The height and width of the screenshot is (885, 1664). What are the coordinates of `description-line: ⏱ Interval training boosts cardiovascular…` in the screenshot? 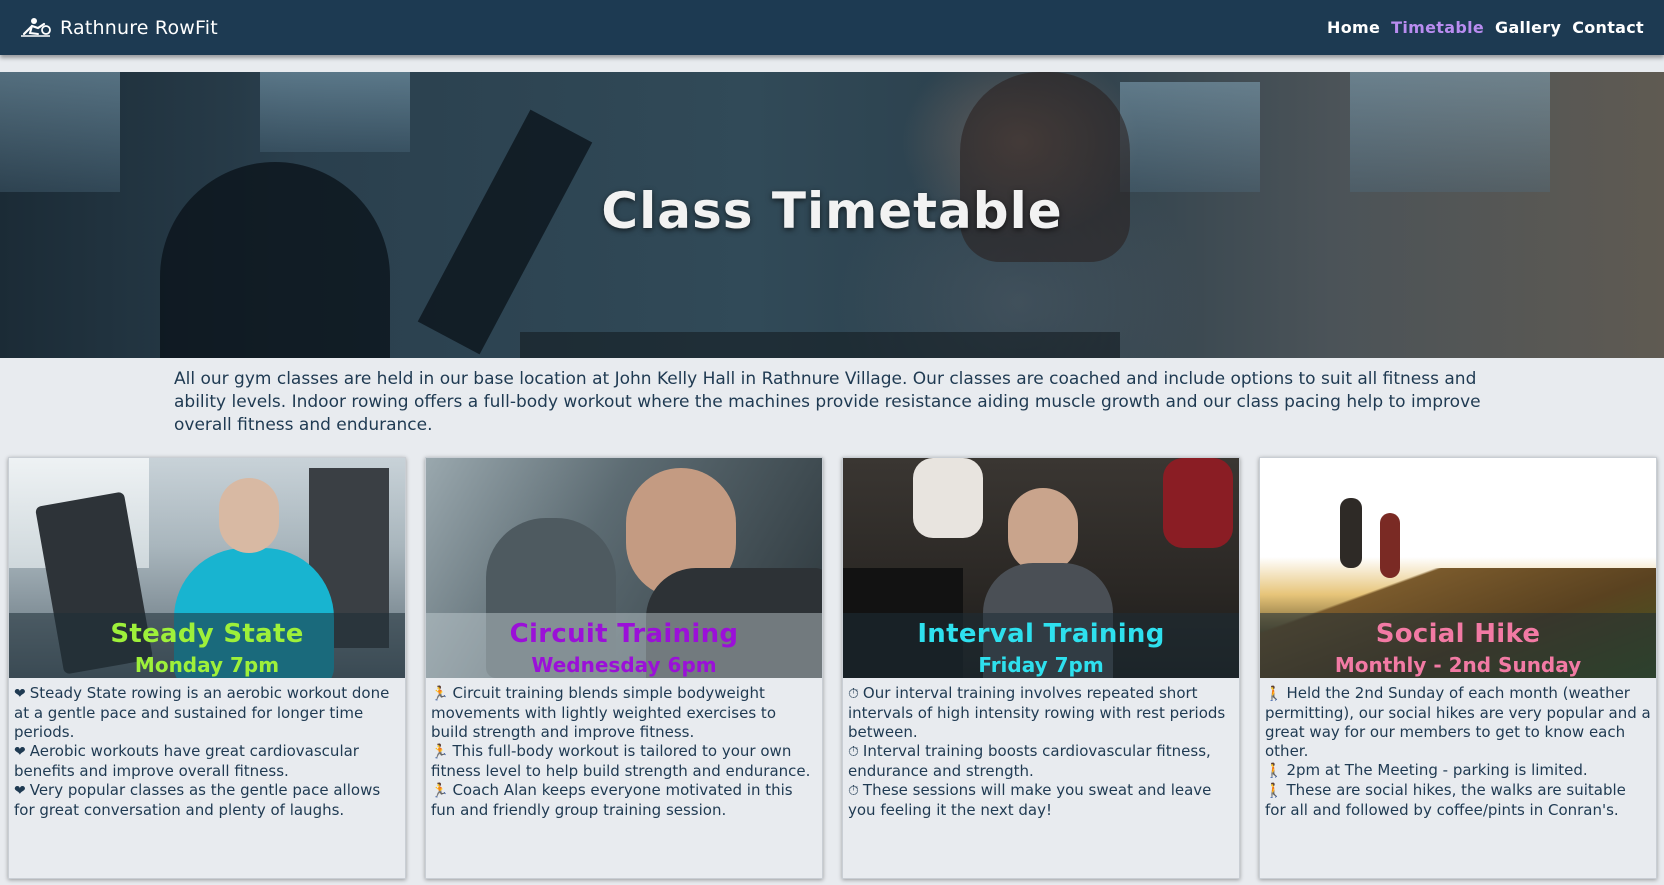 It's located at (1041, 761).